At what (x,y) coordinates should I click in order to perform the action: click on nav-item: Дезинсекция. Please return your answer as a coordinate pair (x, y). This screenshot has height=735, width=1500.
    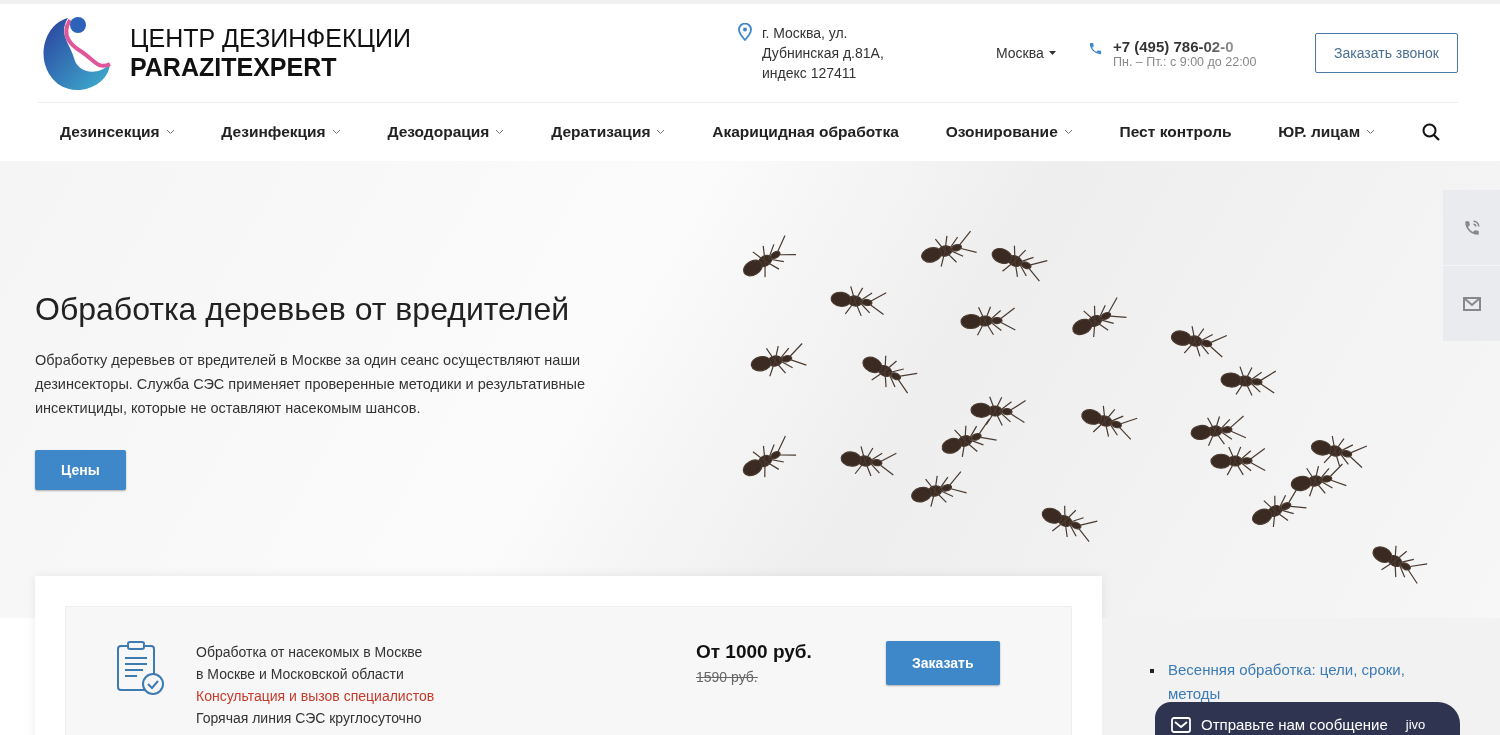
    Looking at the image, I should click on (117, 132).